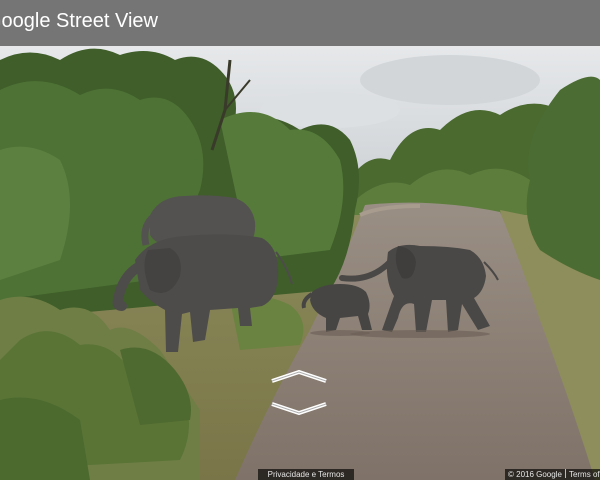 The height and width of the screenshot is (480, 600). I want to click on footer-separator, so click(565, 473).